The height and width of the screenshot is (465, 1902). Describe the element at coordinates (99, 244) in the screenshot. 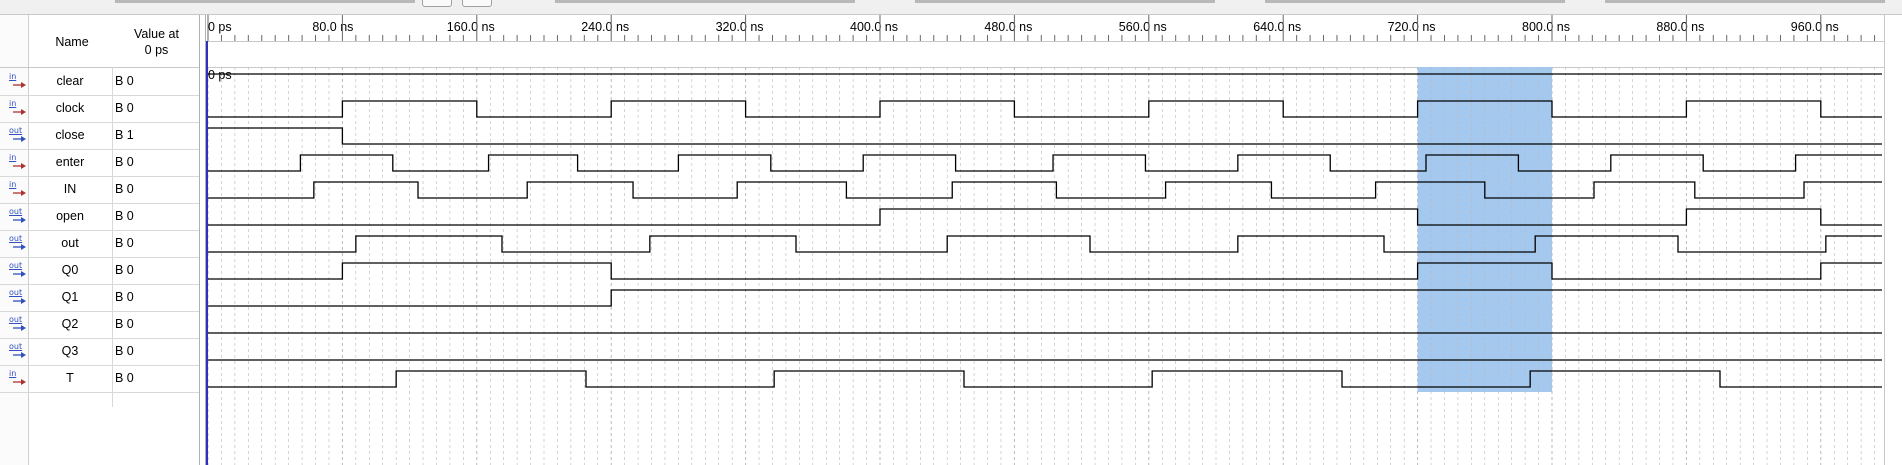

I see `signal-row-out: out out B 0` at that location.